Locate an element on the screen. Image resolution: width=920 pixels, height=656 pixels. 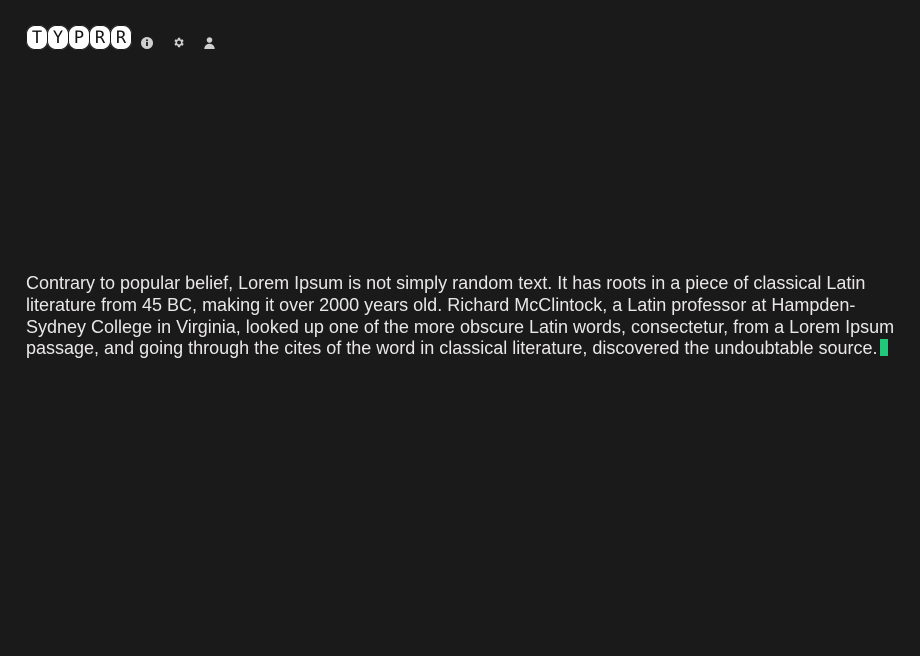
logo-letter: P is located at coordinates (79, 37).